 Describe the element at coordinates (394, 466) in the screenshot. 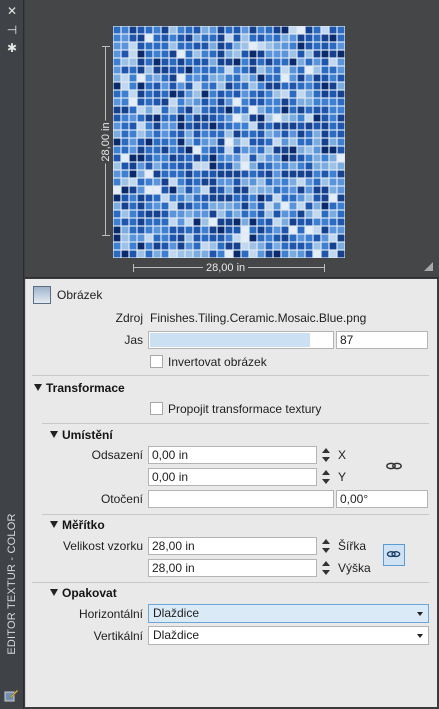

I see `offset-lock-link-icon` at that location.